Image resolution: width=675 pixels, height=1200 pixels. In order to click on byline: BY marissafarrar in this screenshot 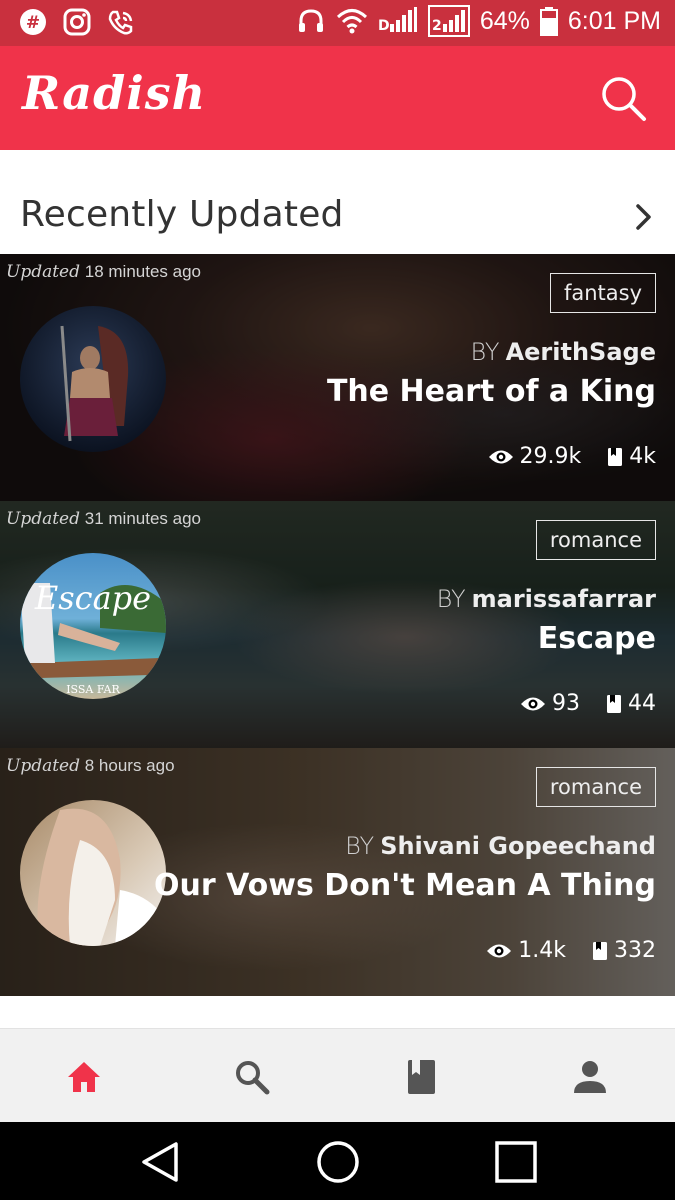, I will do `click(546, 599)`.